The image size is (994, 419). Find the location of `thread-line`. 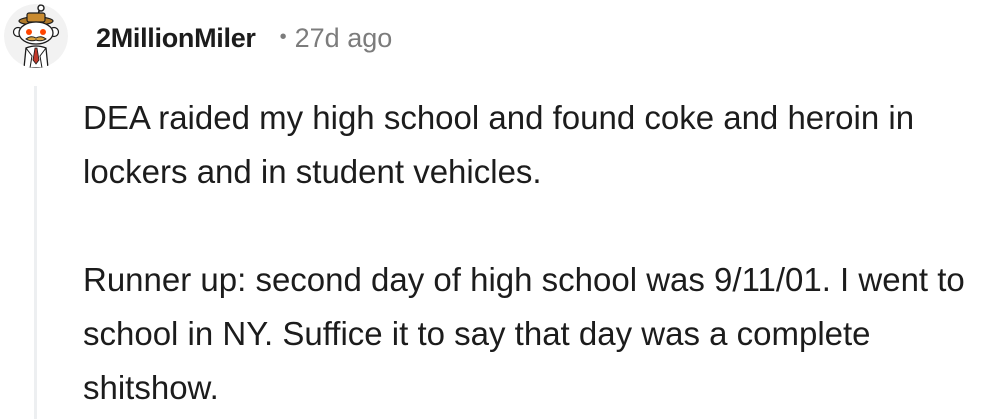

thread-line is located at coordinates (35, 252).